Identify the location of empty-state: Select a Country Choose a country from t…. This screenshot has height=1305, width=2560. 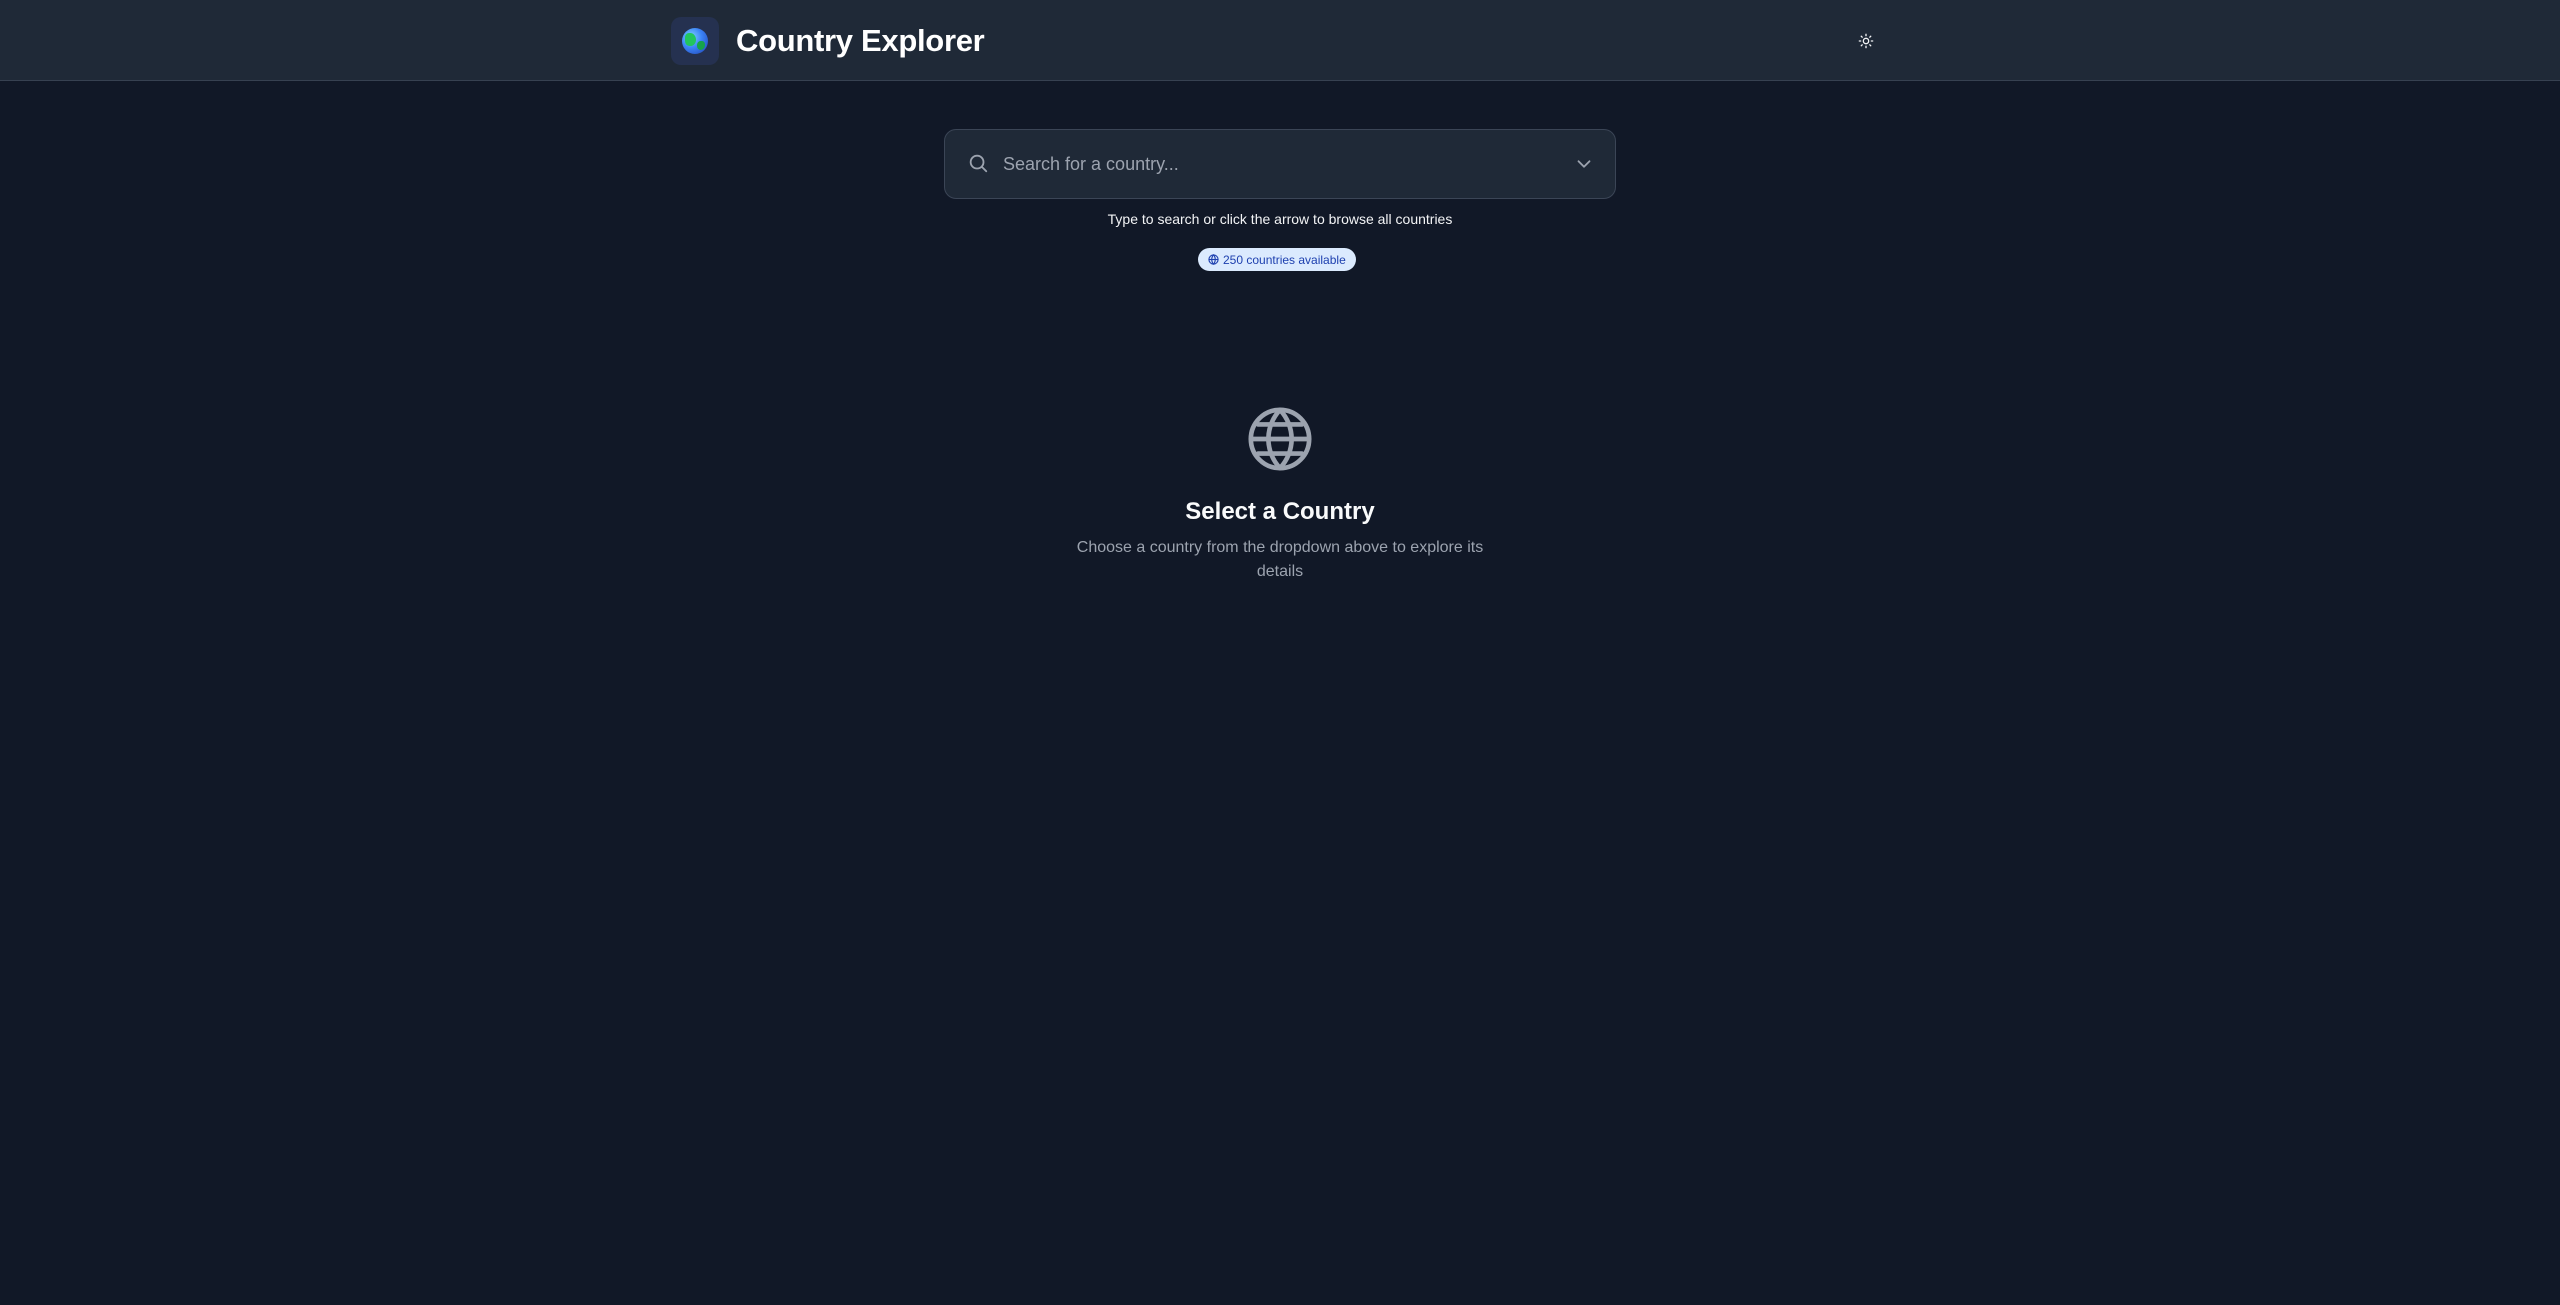
(1280, 492).